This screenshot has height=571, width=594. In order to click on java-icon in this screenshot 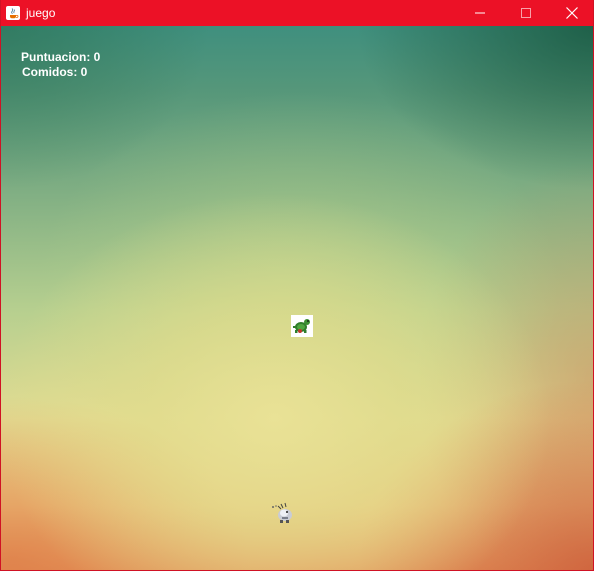, I will do `click(13, 13)`.